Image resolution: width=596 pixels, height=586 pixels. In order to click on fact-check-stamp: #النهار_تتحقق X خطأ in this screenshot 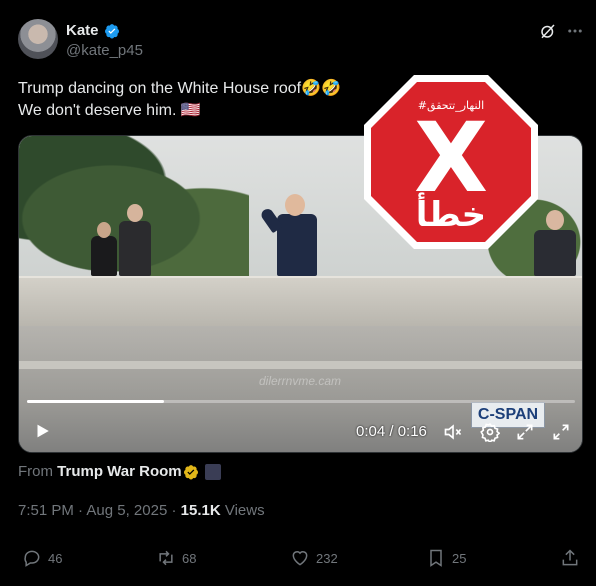, I will do `click(451, 162)`.